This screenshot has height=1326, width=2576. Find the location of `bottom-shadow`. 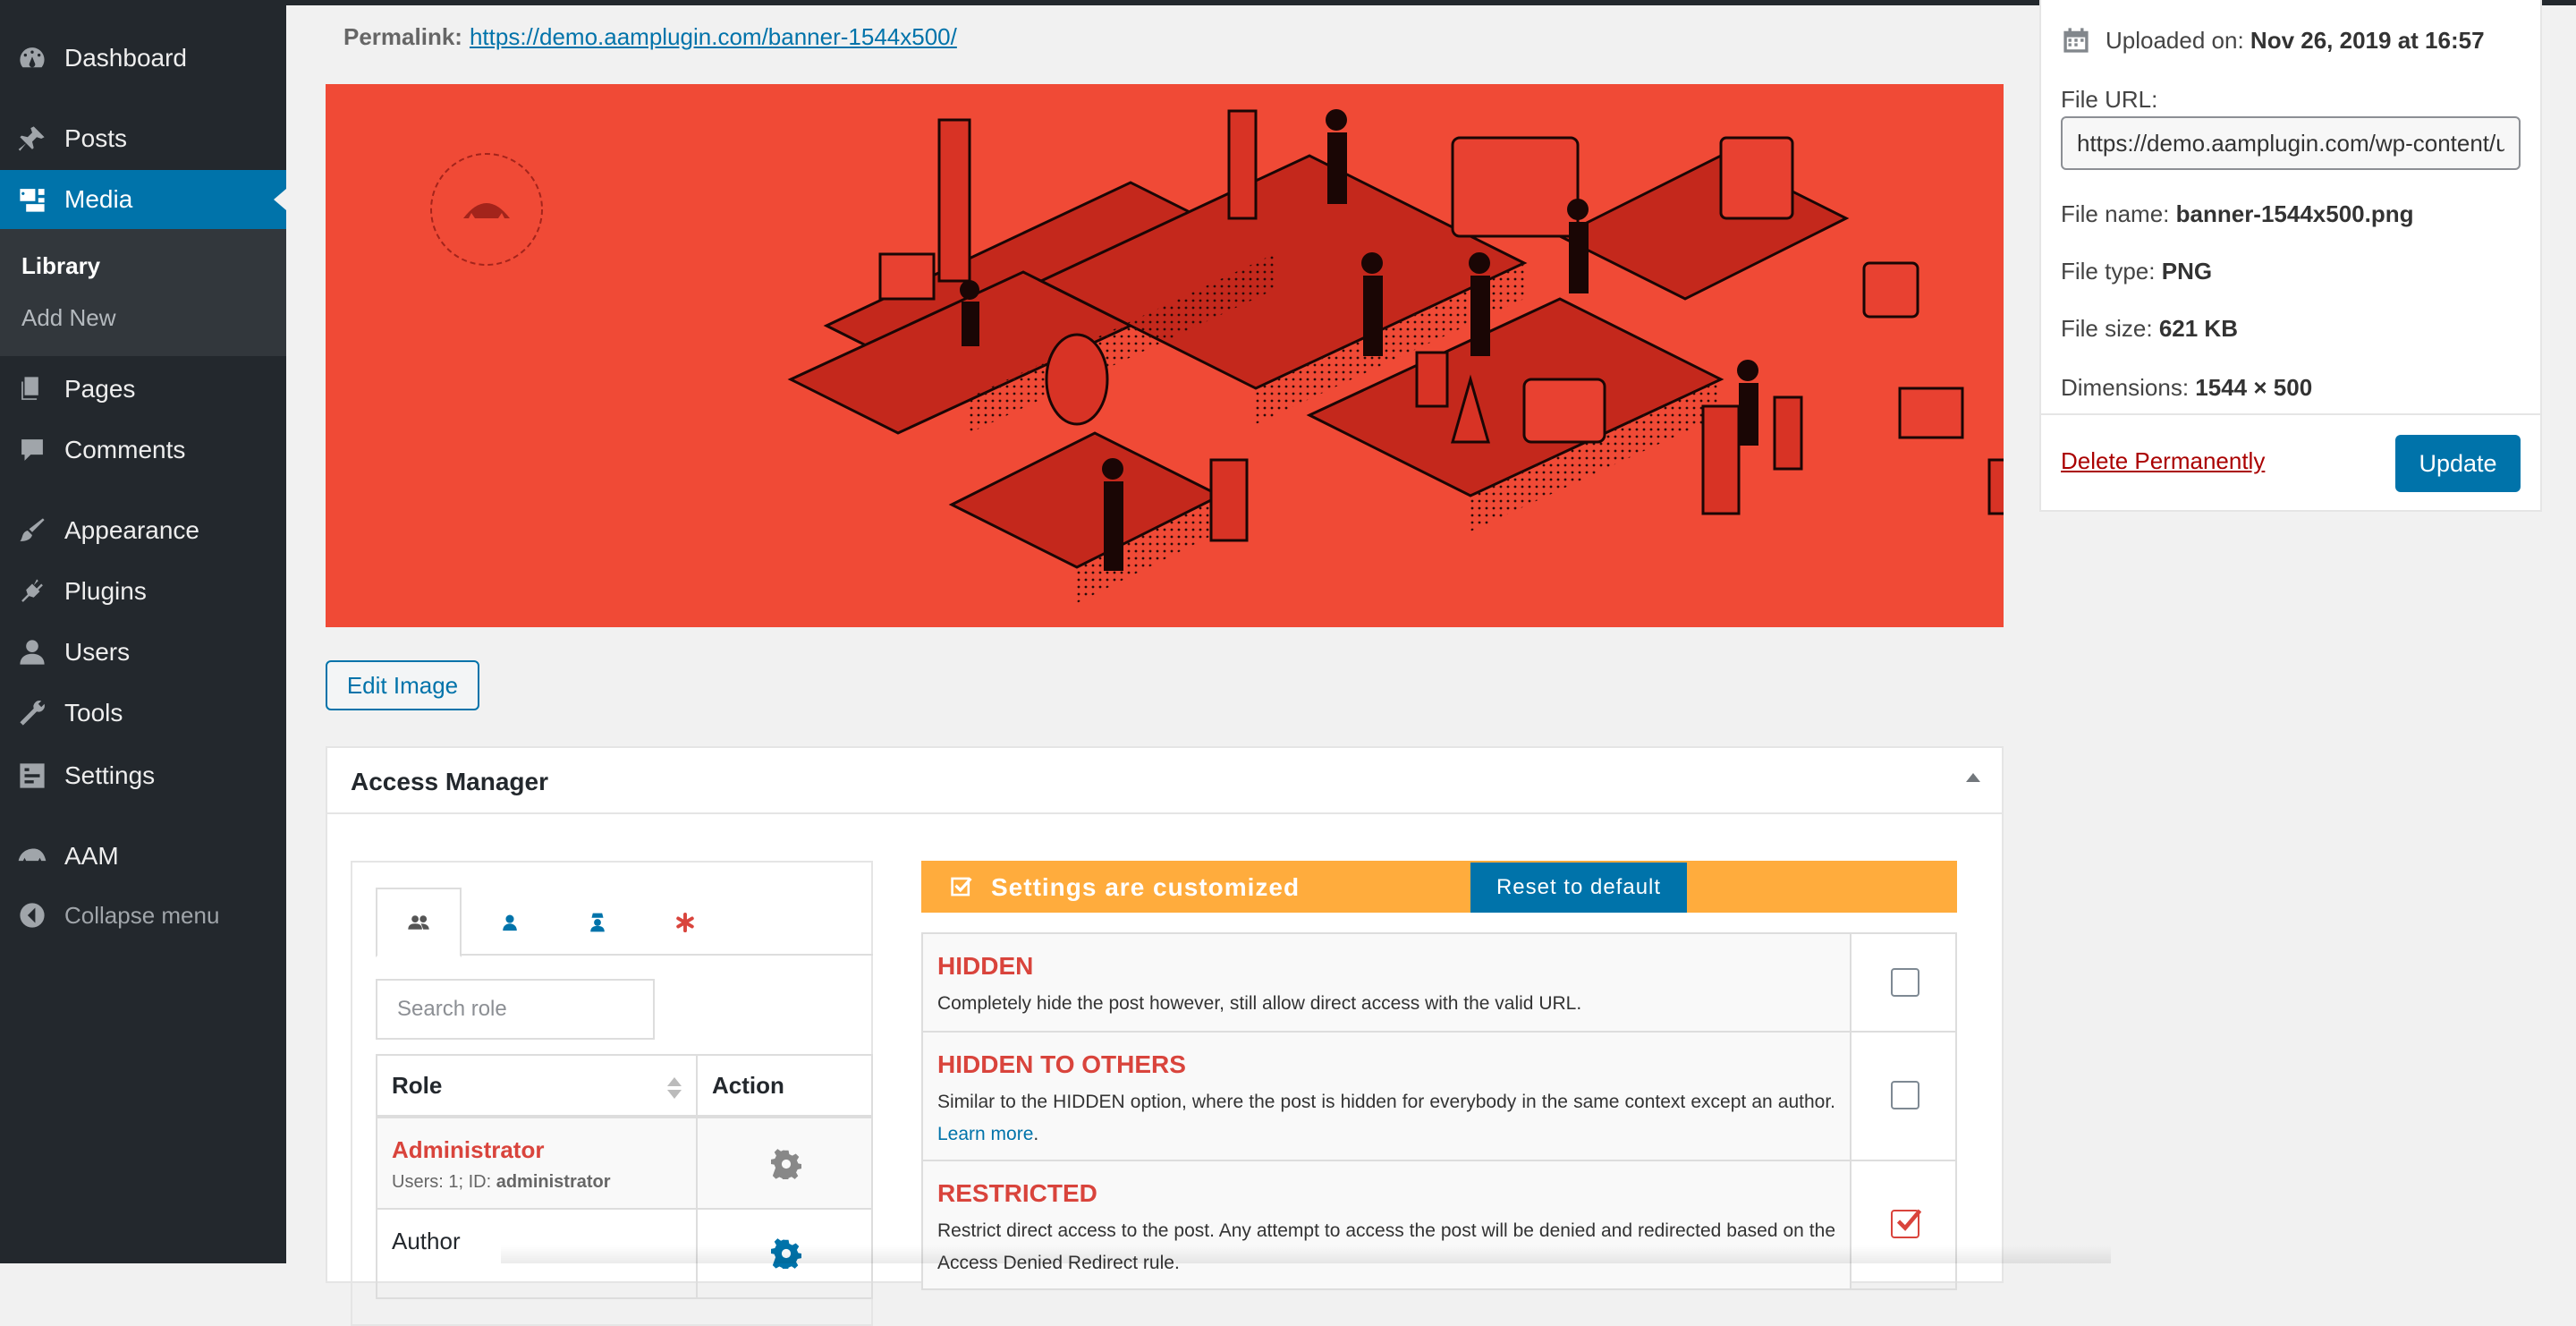

bottom-shadow is located at coordinates (1306, 1254).